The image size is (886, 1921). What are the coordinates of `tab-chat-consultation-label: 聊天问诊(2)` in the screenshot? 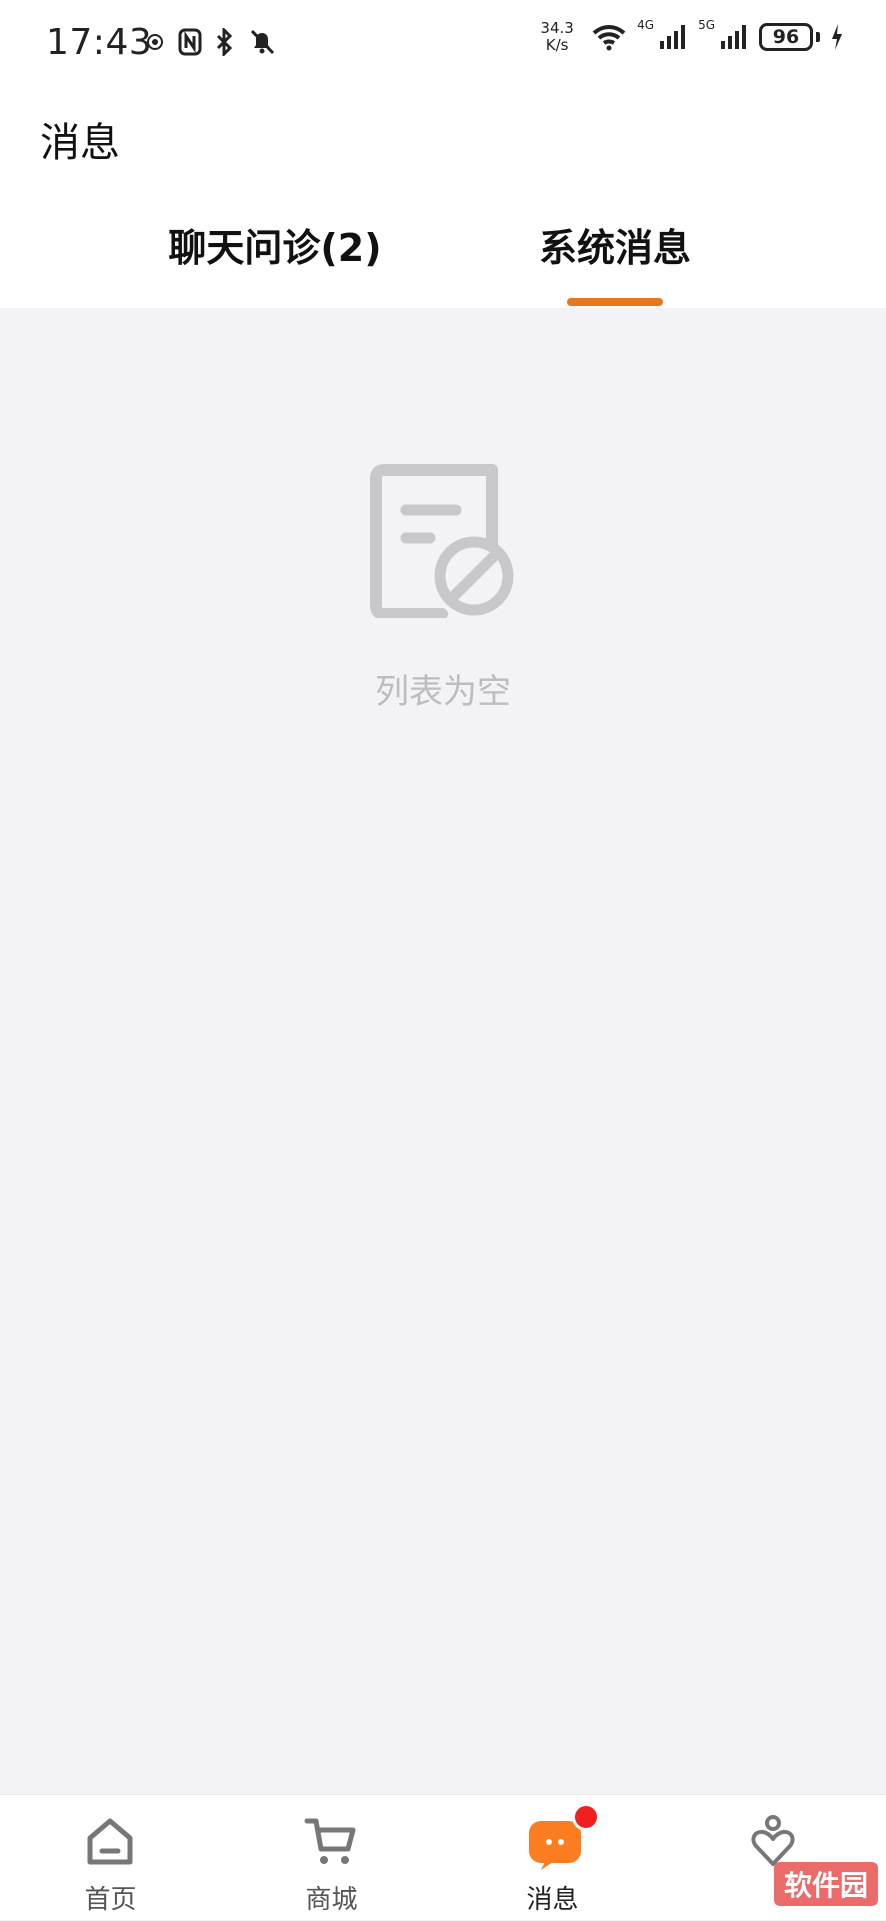 It's located at (275, 247).